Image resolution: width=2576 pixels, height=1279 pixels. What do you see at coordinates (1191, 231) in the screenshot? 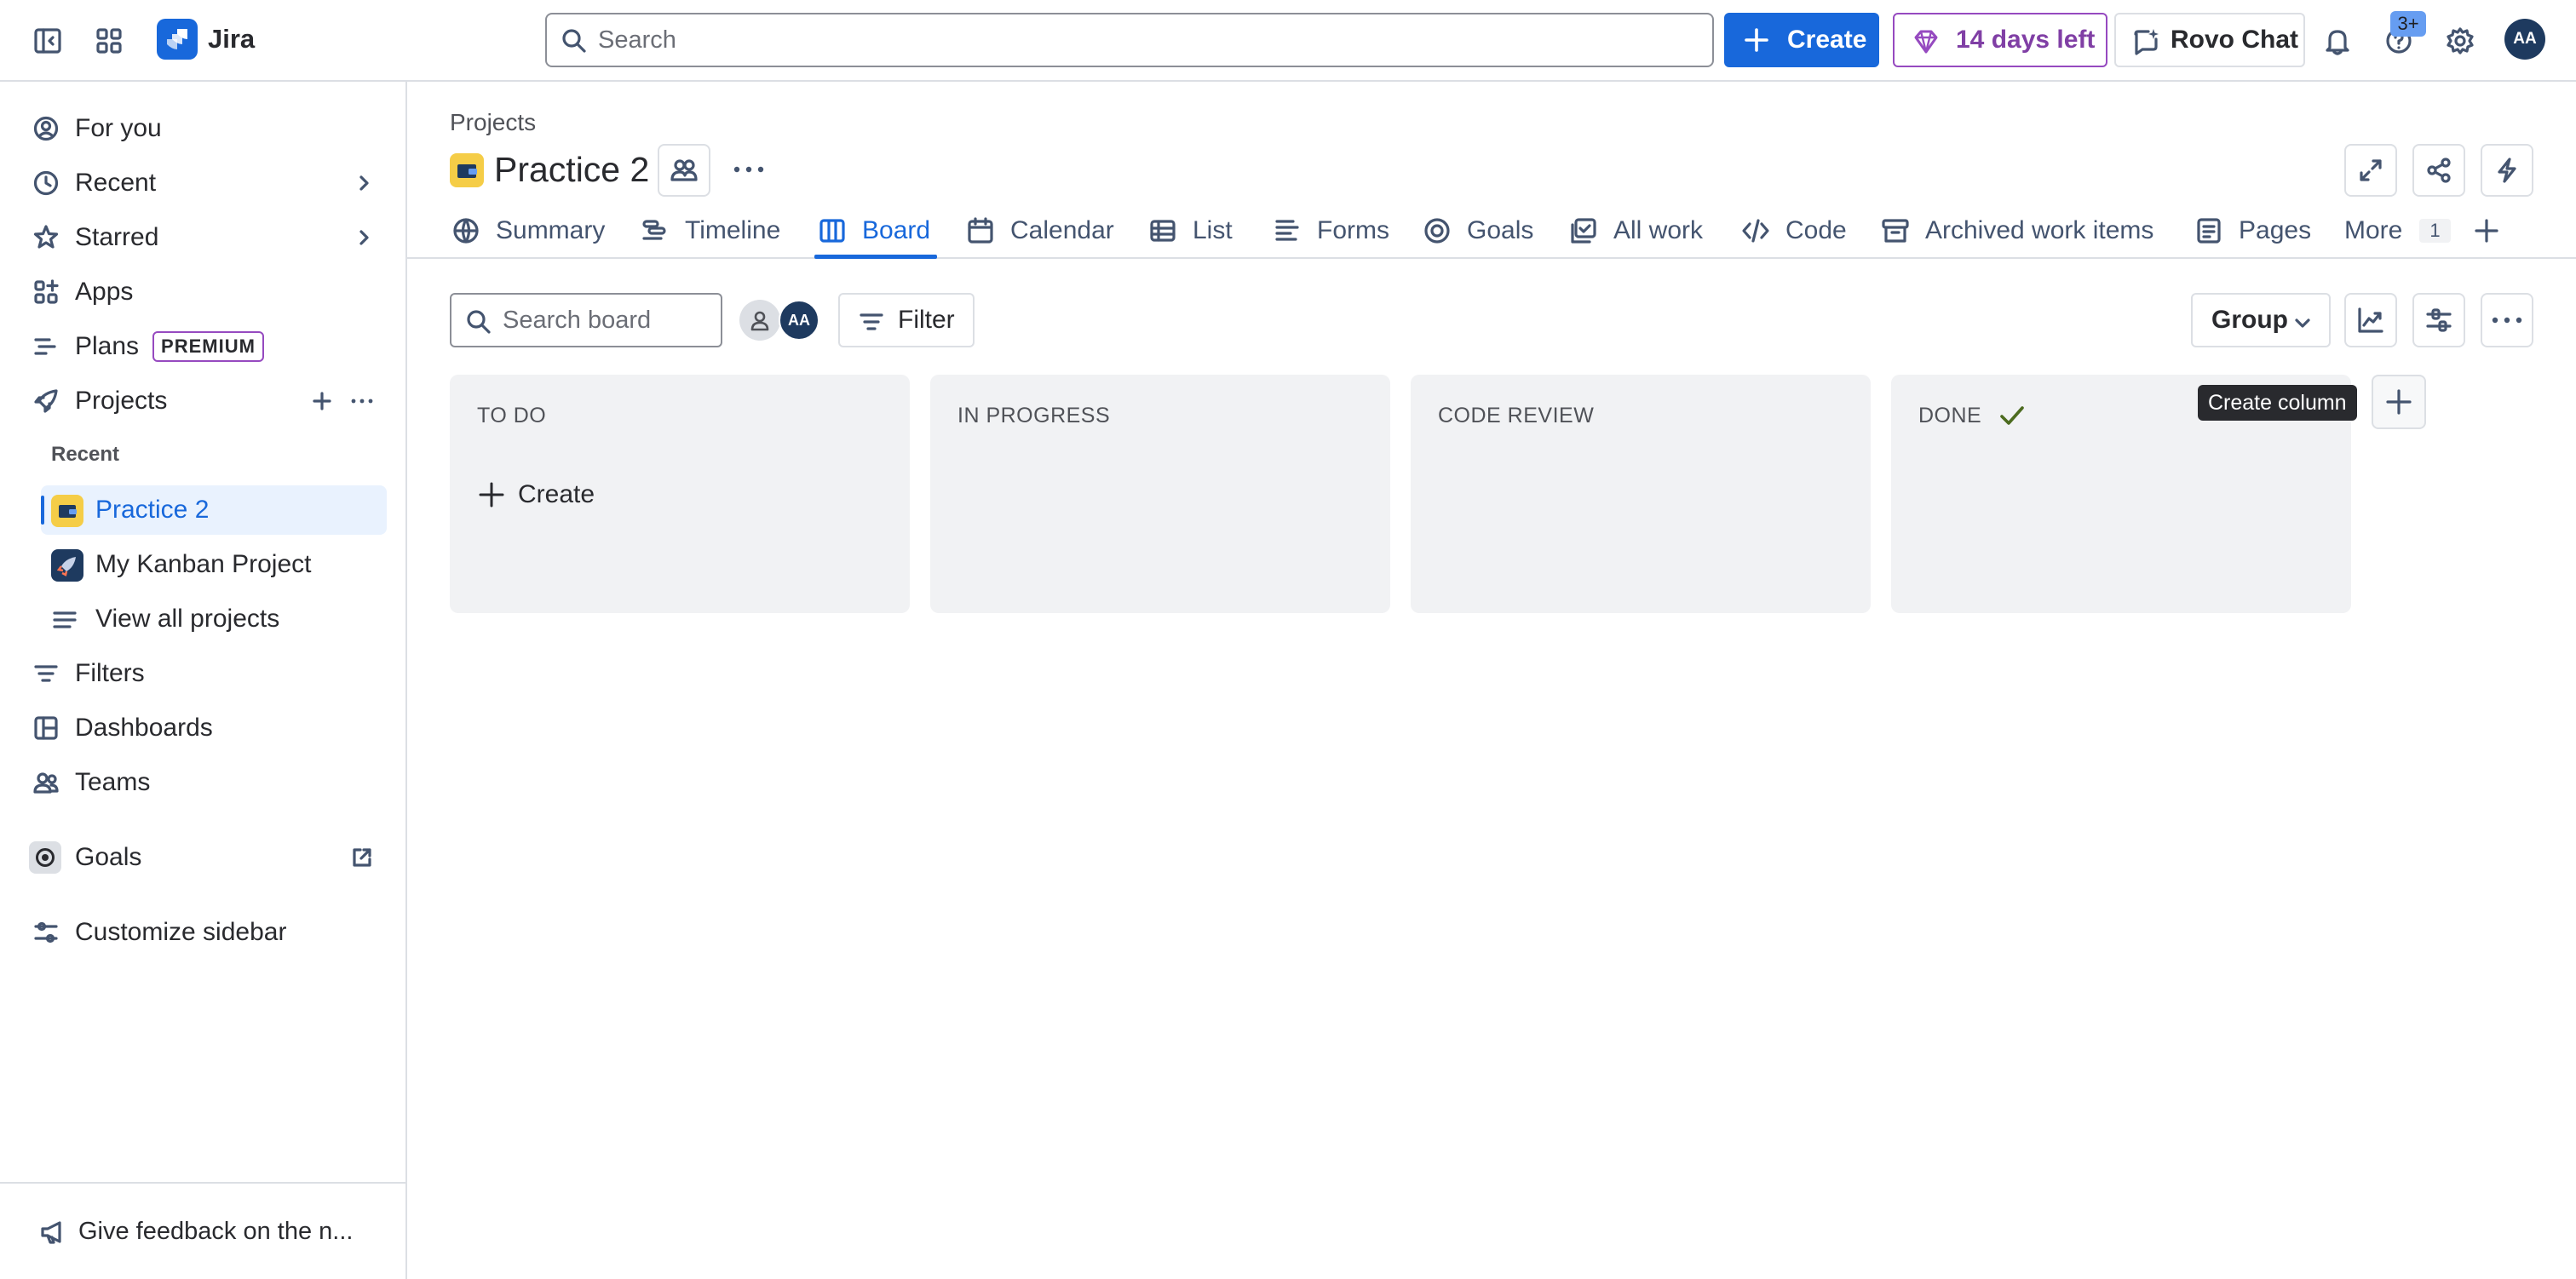
I see `tab-list: List` at bounding box center [1191, 231].